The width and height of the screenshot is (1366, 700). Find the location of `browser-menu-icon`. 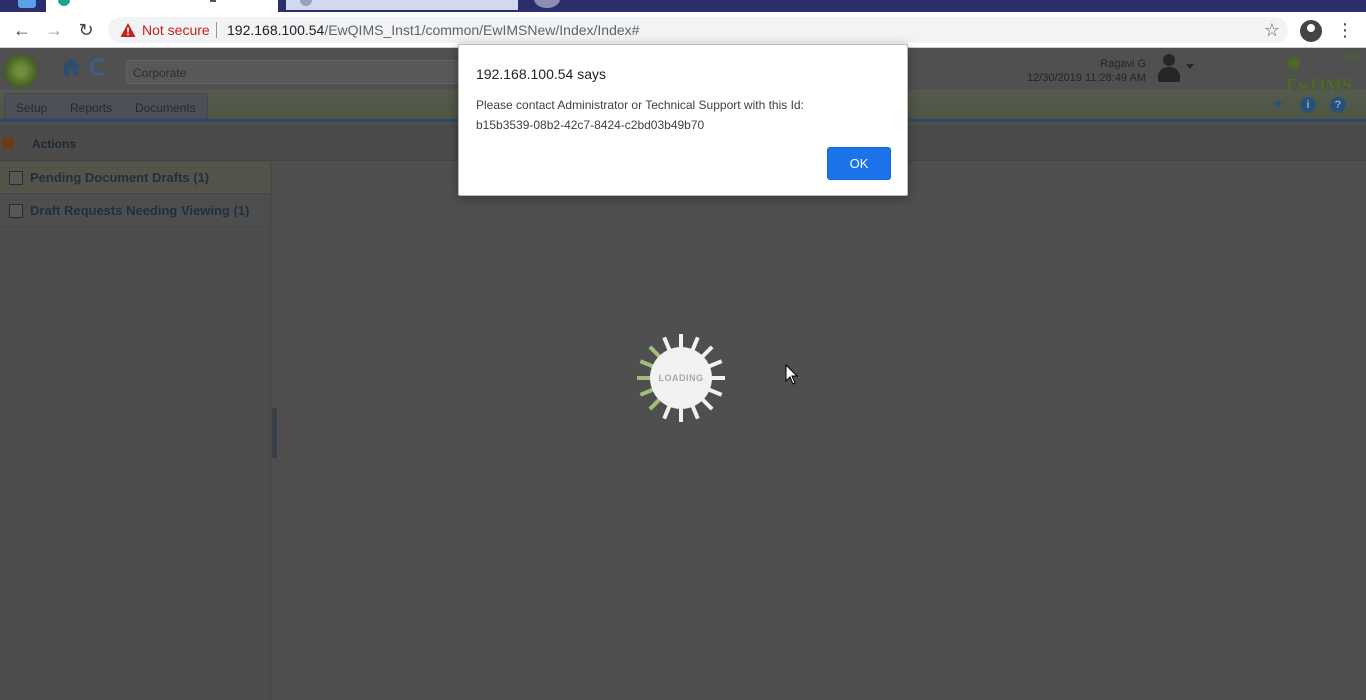

browser-menu-icon is located at coordinates (27, 4).